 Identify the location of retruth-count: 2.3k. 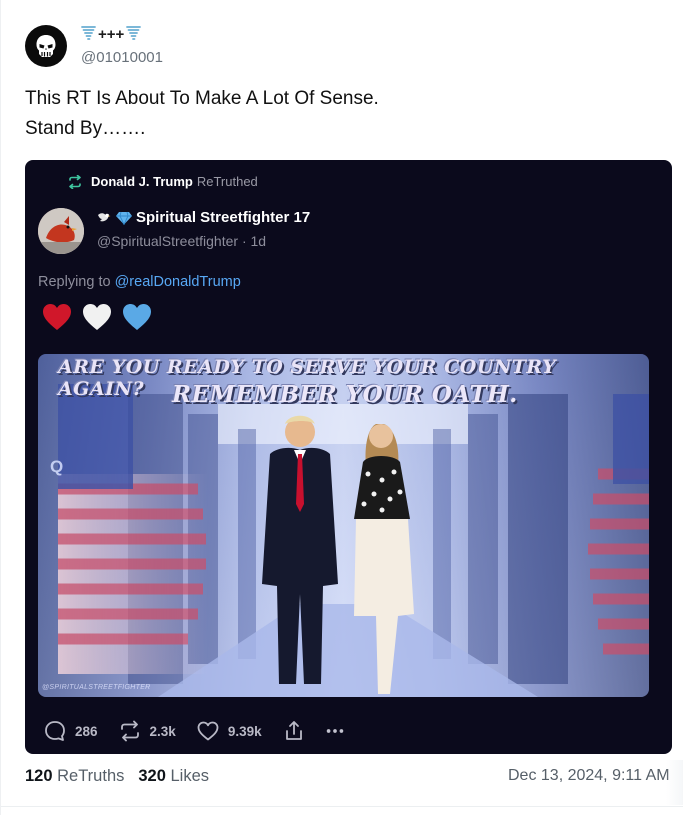
(162, 731).